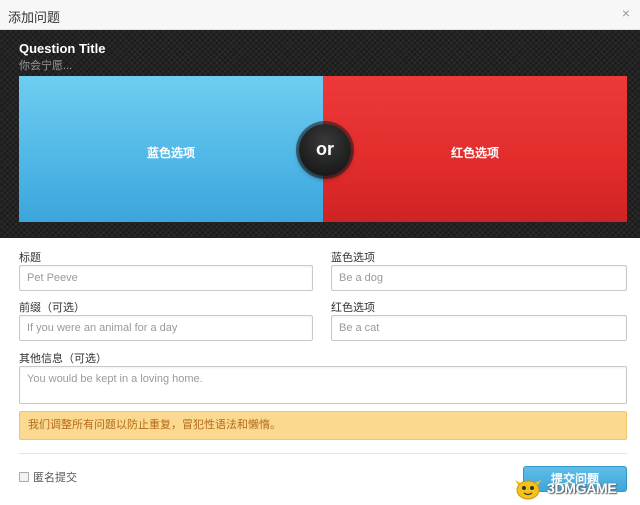 This screenshot has height=505, width=640. I want to click on red-option-card: 红色选项, so click(475, 149).